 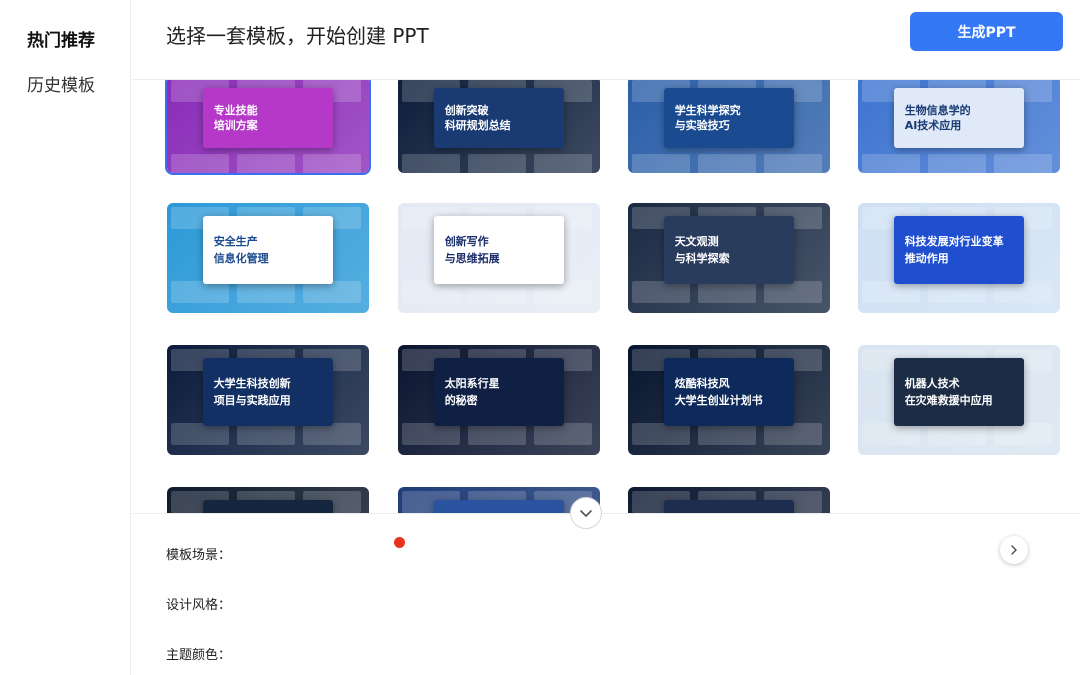 I want to click on style-filter-label: 设计风格：, so click(x=199, y=605).